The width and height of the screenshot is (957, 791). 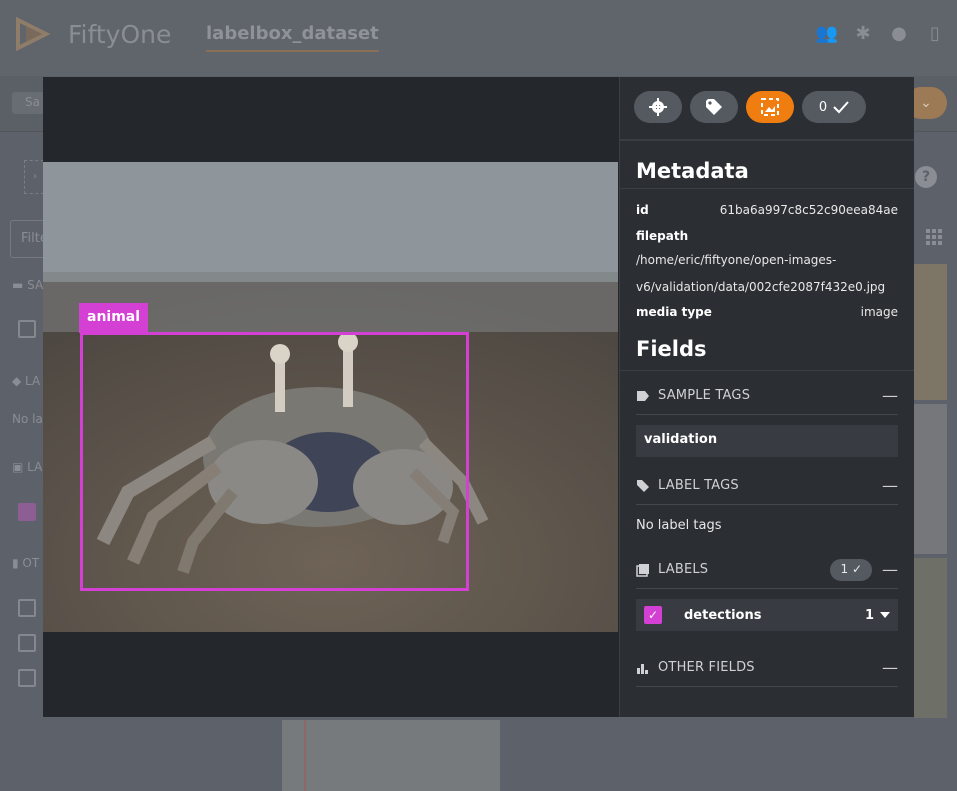 I want to click on other-fields-group-header: OTHER FIELDS —, so click(x=767, y=668).